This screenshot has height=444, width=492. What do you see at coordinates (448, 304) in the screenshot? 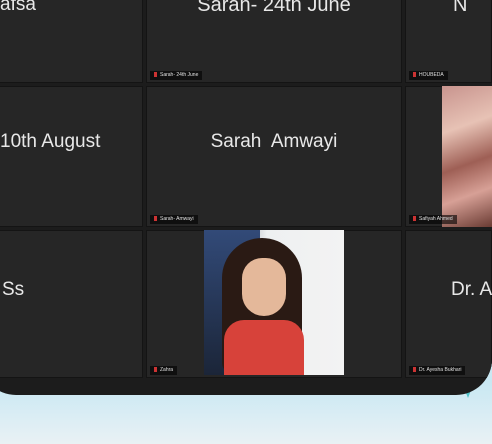
I see `participant-tile-dr: Dr. A Dr. Ayesha Bukhari` at bounding box center [448, 304].